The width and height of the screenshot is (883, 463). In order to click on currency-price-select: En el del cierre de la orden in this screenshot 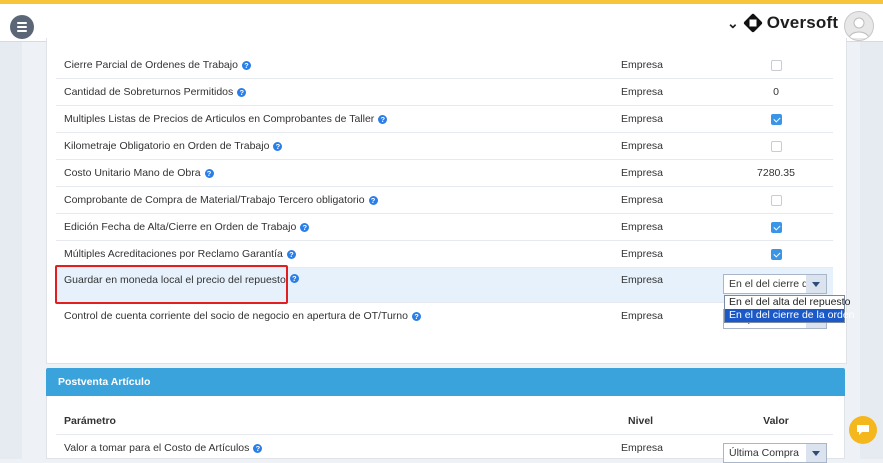, I will do `click(775, 284)`.